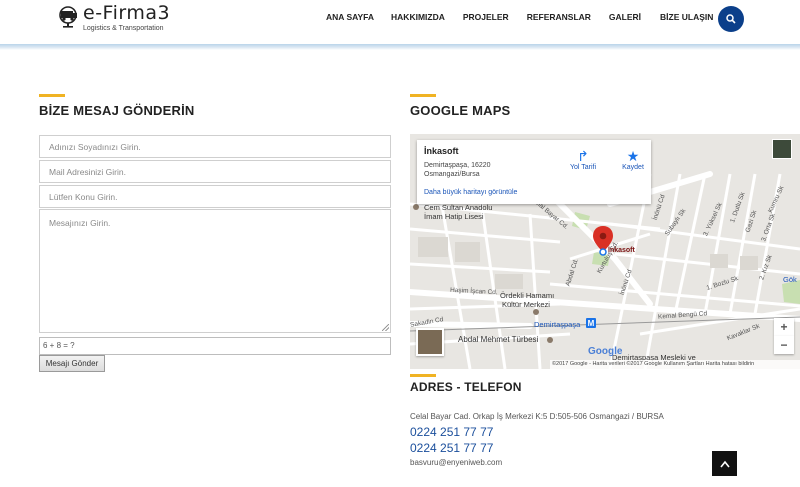 This screenshot has width=800, height=487. I want to click on chevron-up-icon, so click(724, 463).